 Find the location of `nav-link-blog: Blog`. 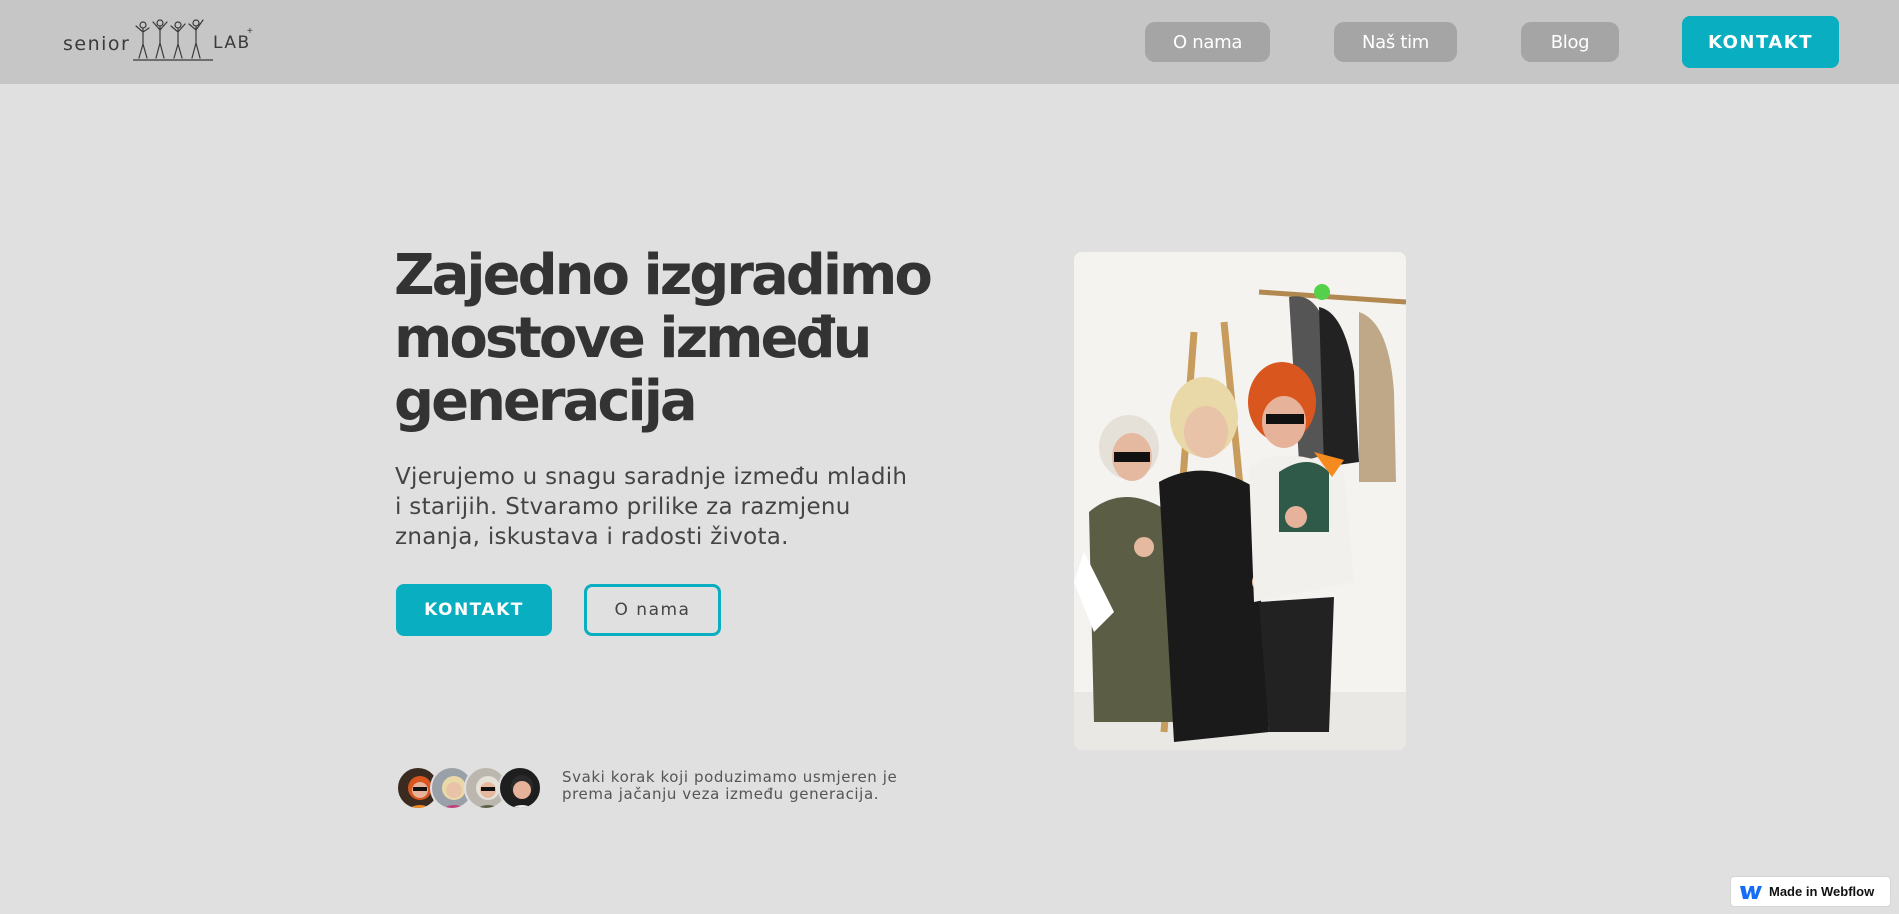

nav-link-blog: Blog is located at coordinates (1570, 42).